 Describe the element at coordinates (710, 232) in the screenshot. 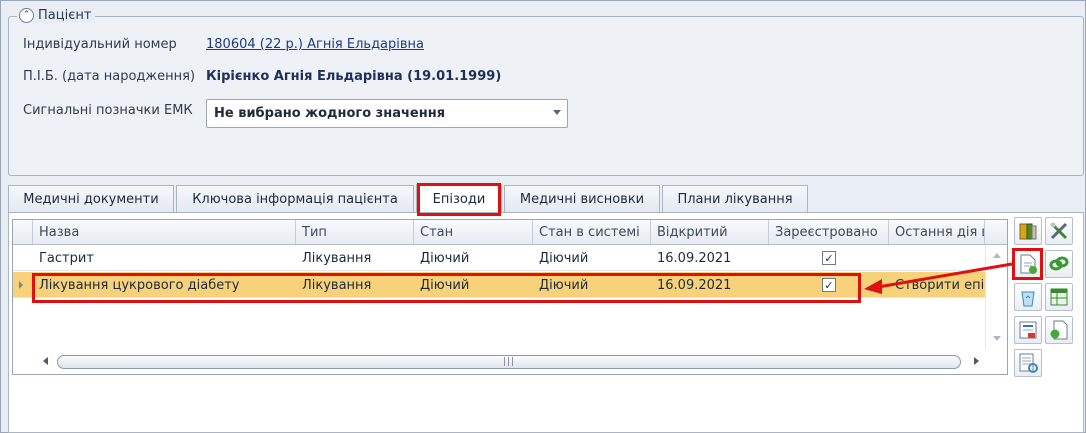

I see `column-header-opened: Відкритий` at that location.